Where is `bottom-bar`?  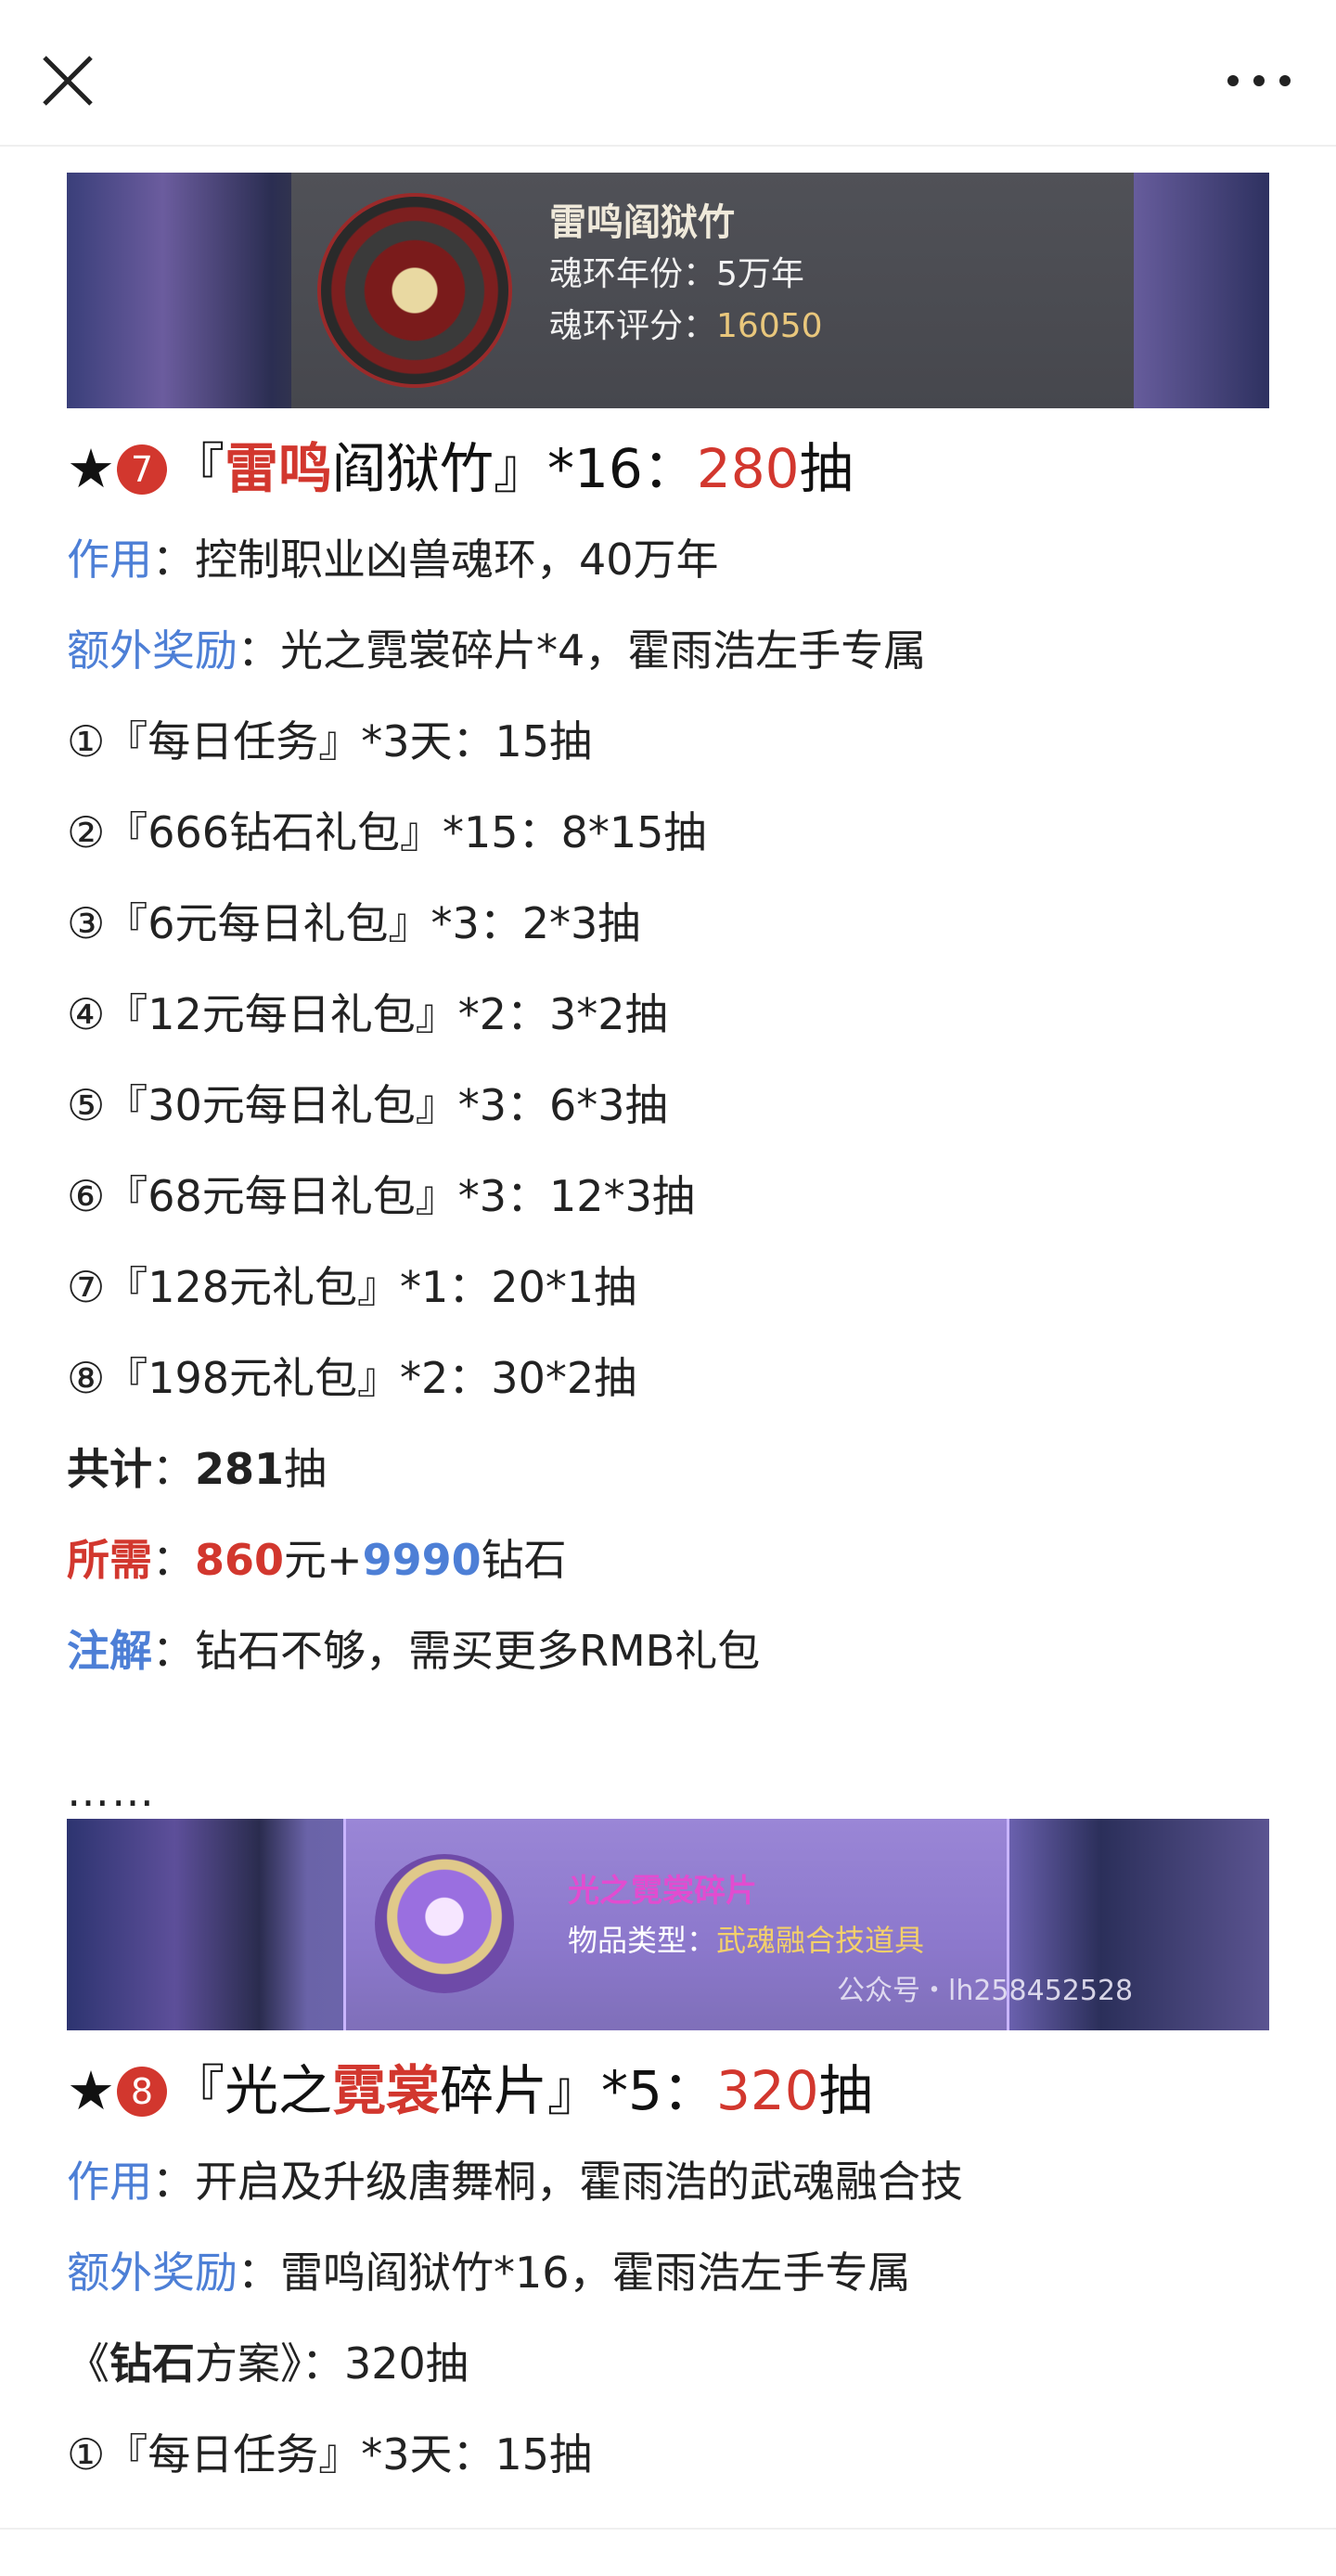
bottom-bar is located at coordinates (668, 2552).